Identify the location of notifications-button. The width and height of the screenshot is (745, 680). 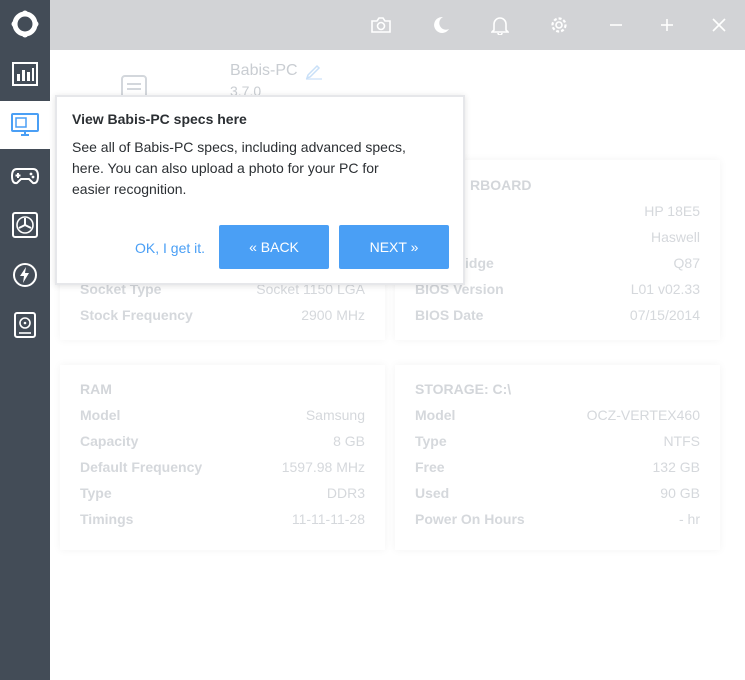
(500, 25).